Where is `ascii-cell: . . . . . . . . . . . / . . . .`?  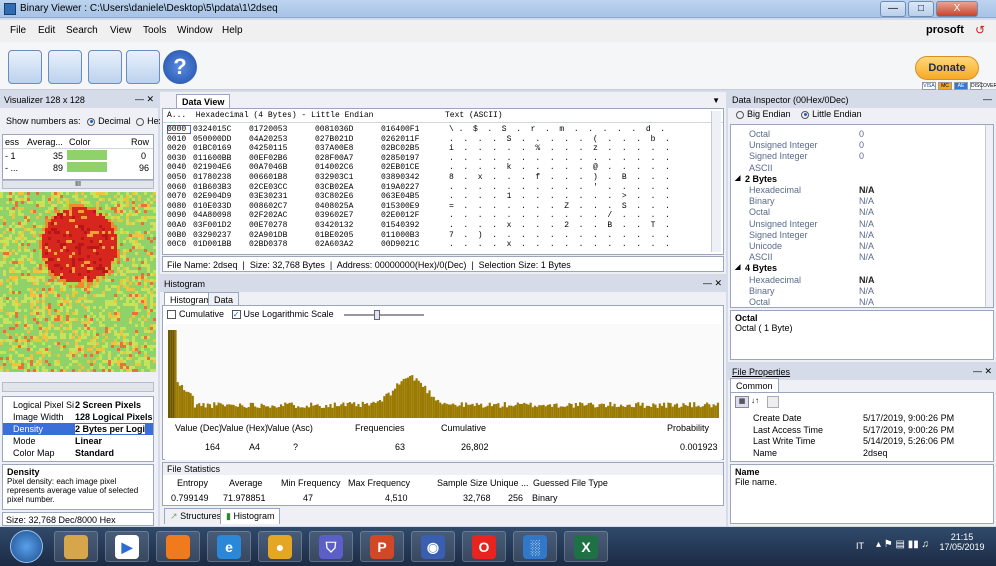 ascii-cell: . . . . . . . . . . . / . . . . is located at coordinates (559, 215).